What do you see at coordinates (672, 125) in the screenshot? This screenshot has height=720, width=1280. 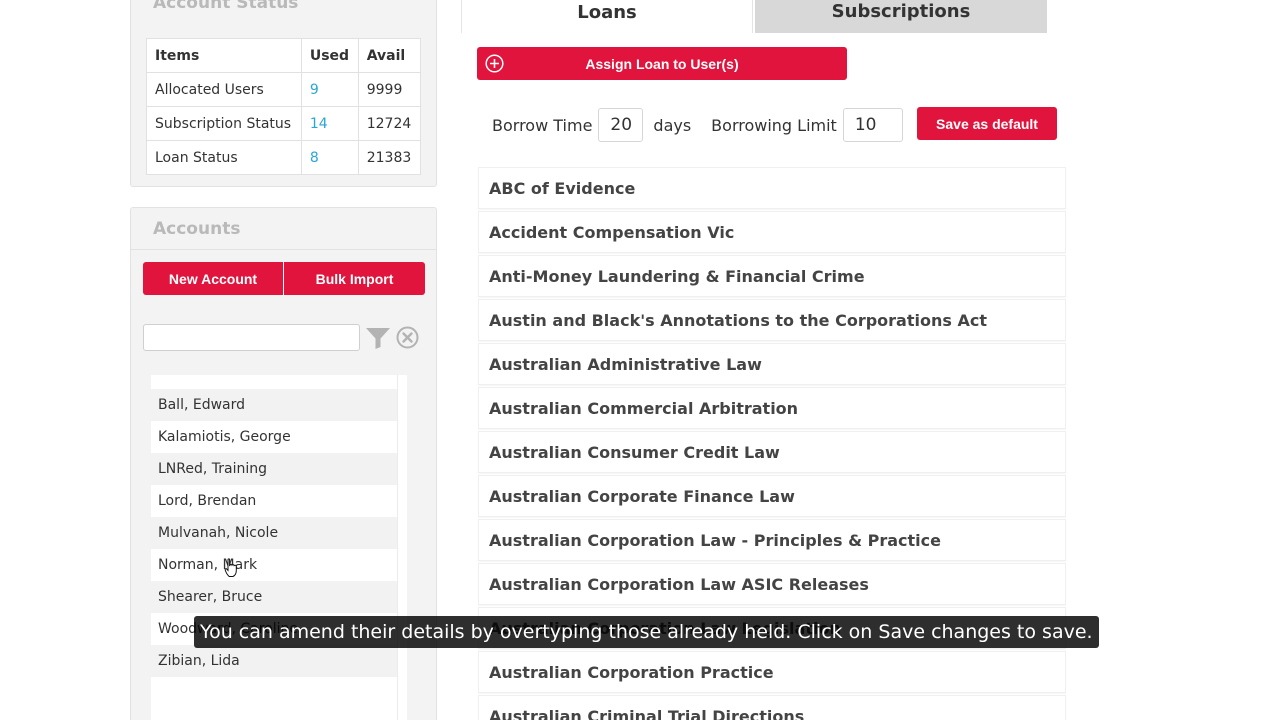 I see `days-label: days` at bounding box center [672, 125].